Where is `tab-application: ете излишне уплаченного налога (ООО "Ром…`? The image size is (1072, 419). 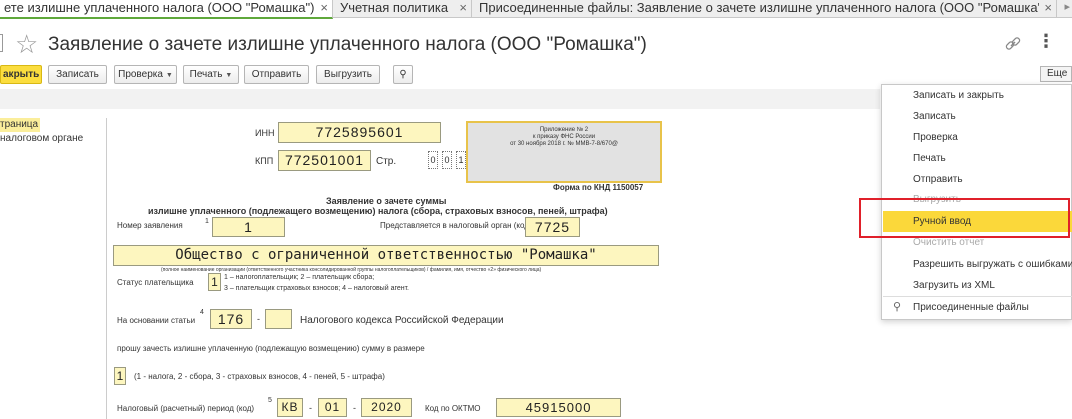 tab-application: ете излишне уплаченного налога (ООО "Ром… is located at coordinates (166, 9).